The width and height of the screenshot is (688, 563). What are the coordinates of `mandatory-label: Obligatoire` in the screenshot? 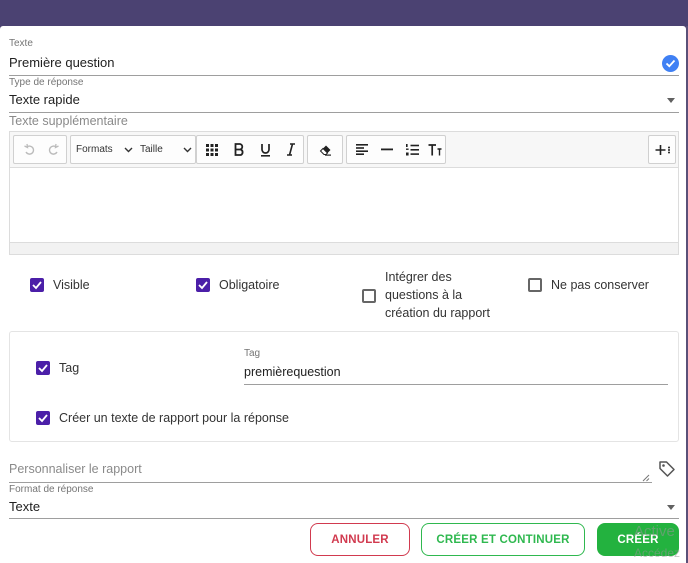 It's located at (249, 285).